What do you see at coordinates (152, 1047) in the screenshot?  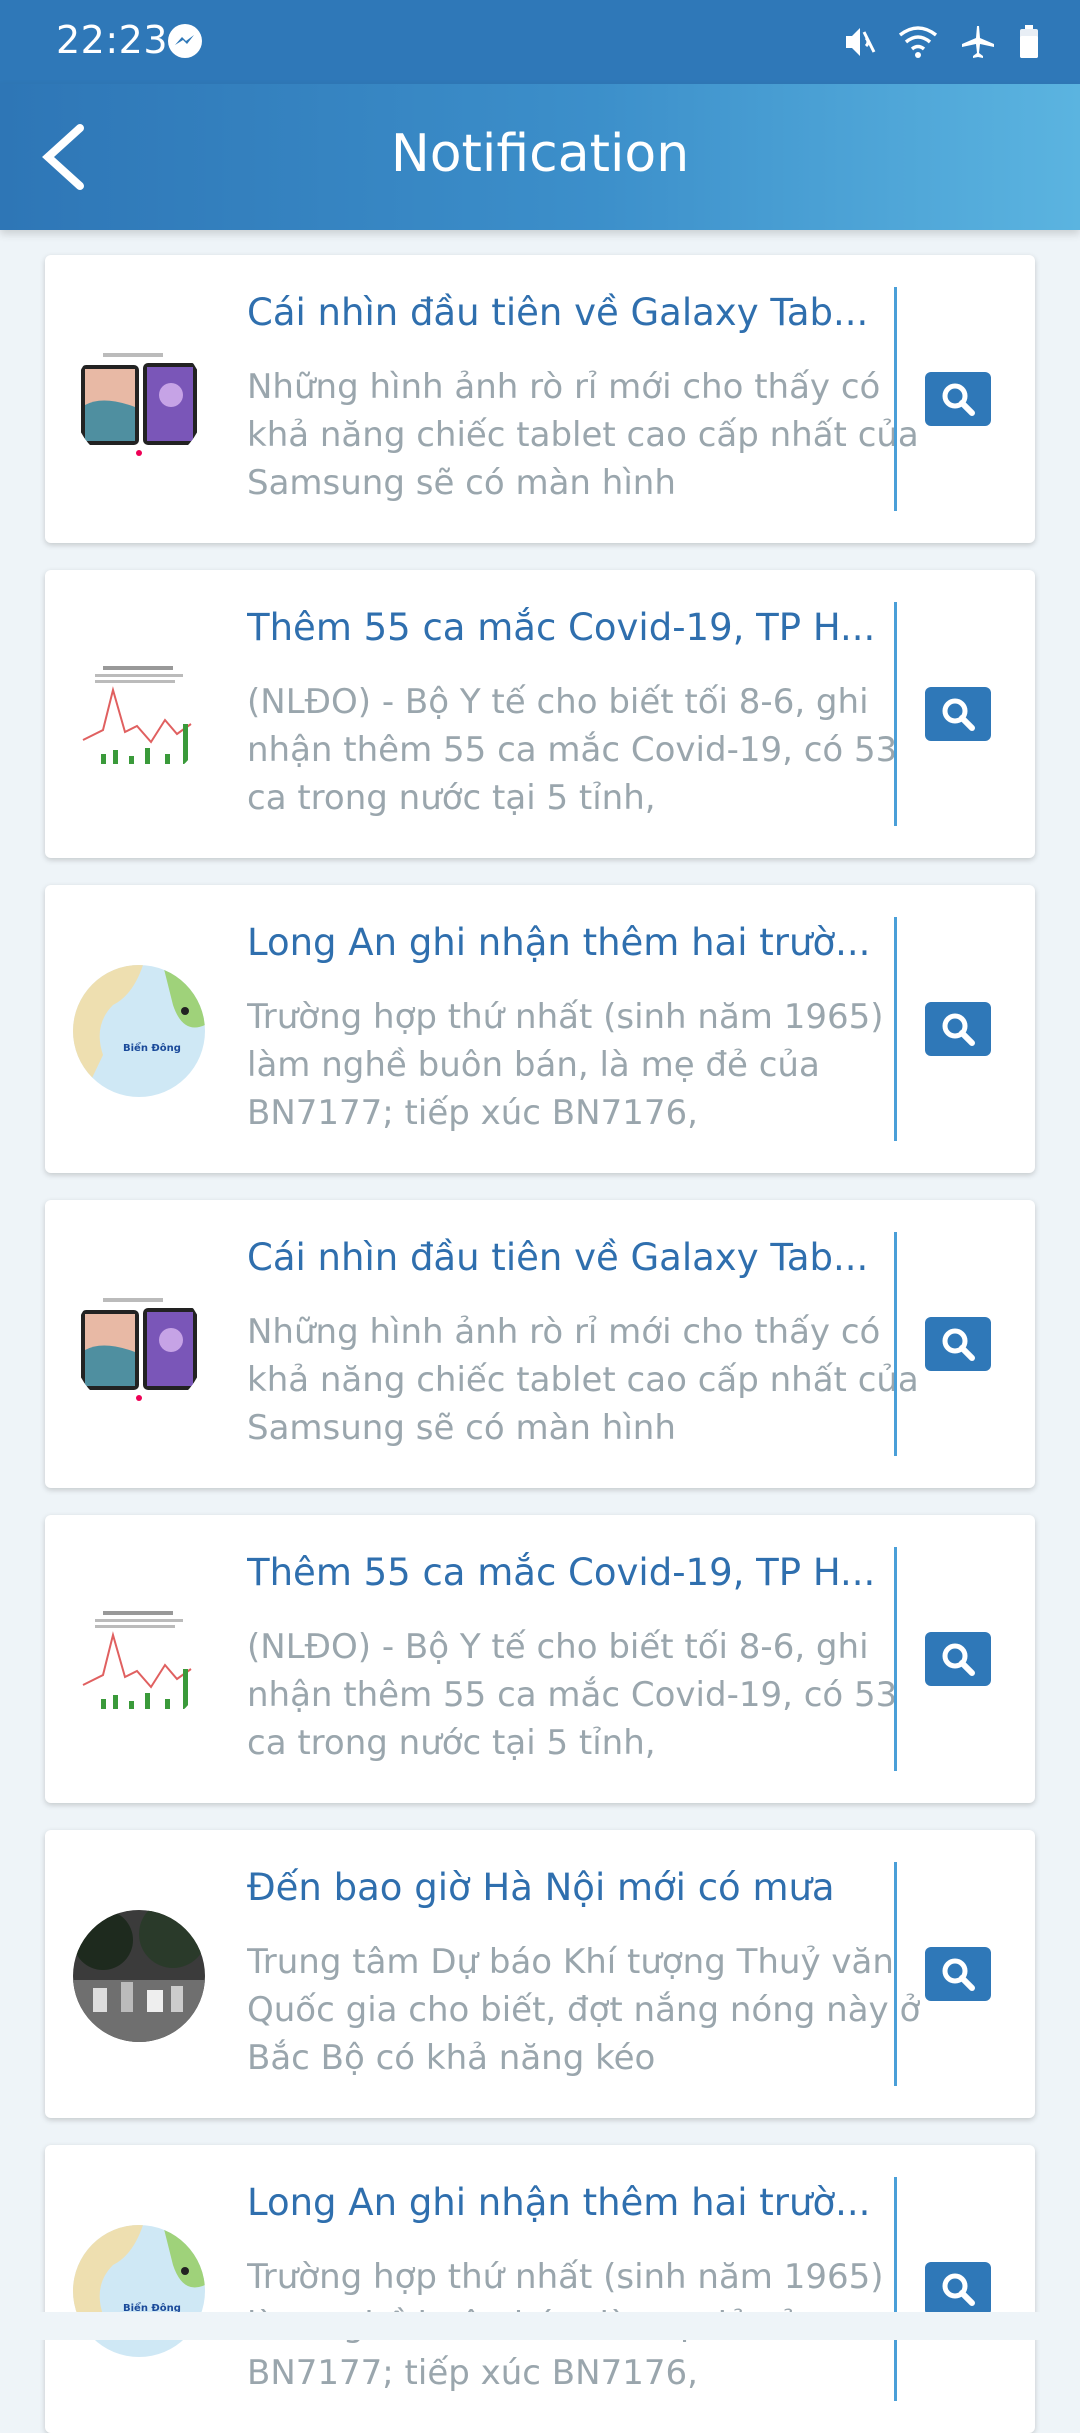 I see `map-label: Biển Đông` at bounding box center [152, 1047].